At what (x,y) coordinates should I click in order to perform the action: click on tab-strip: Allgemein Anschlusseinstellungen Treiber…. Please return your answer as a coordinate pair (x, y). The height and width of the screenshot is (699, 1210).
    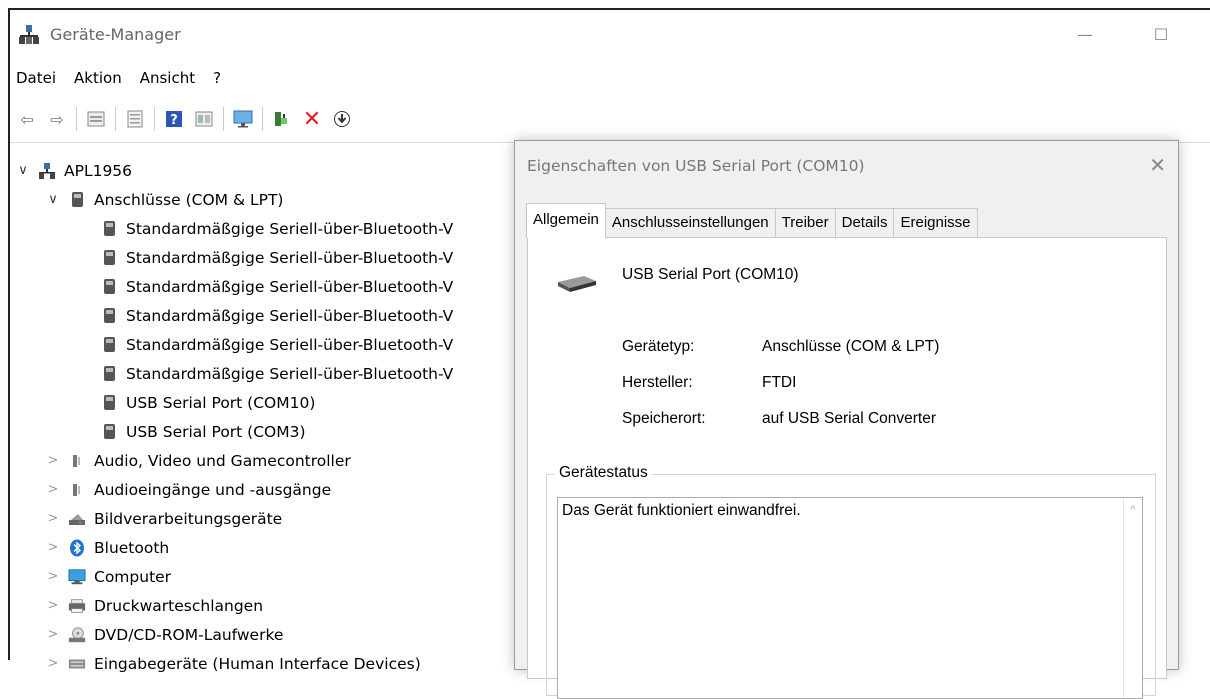
    Looking at the image, I should click on (752, 220).